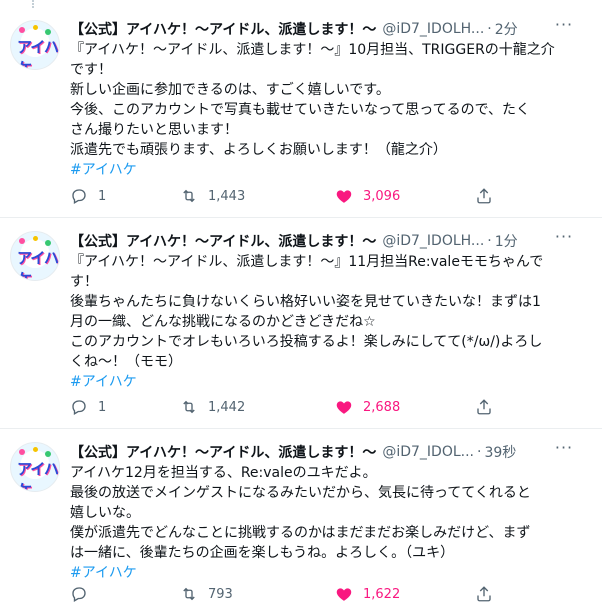  What do you see at coordinates (307, 262) in the screenshot?
I see `tweet-line: 『アイハケ！〜アイドル、派遣します！〜』11月担当Re:valeモモちゃんで` at bounding box center [307, 262].